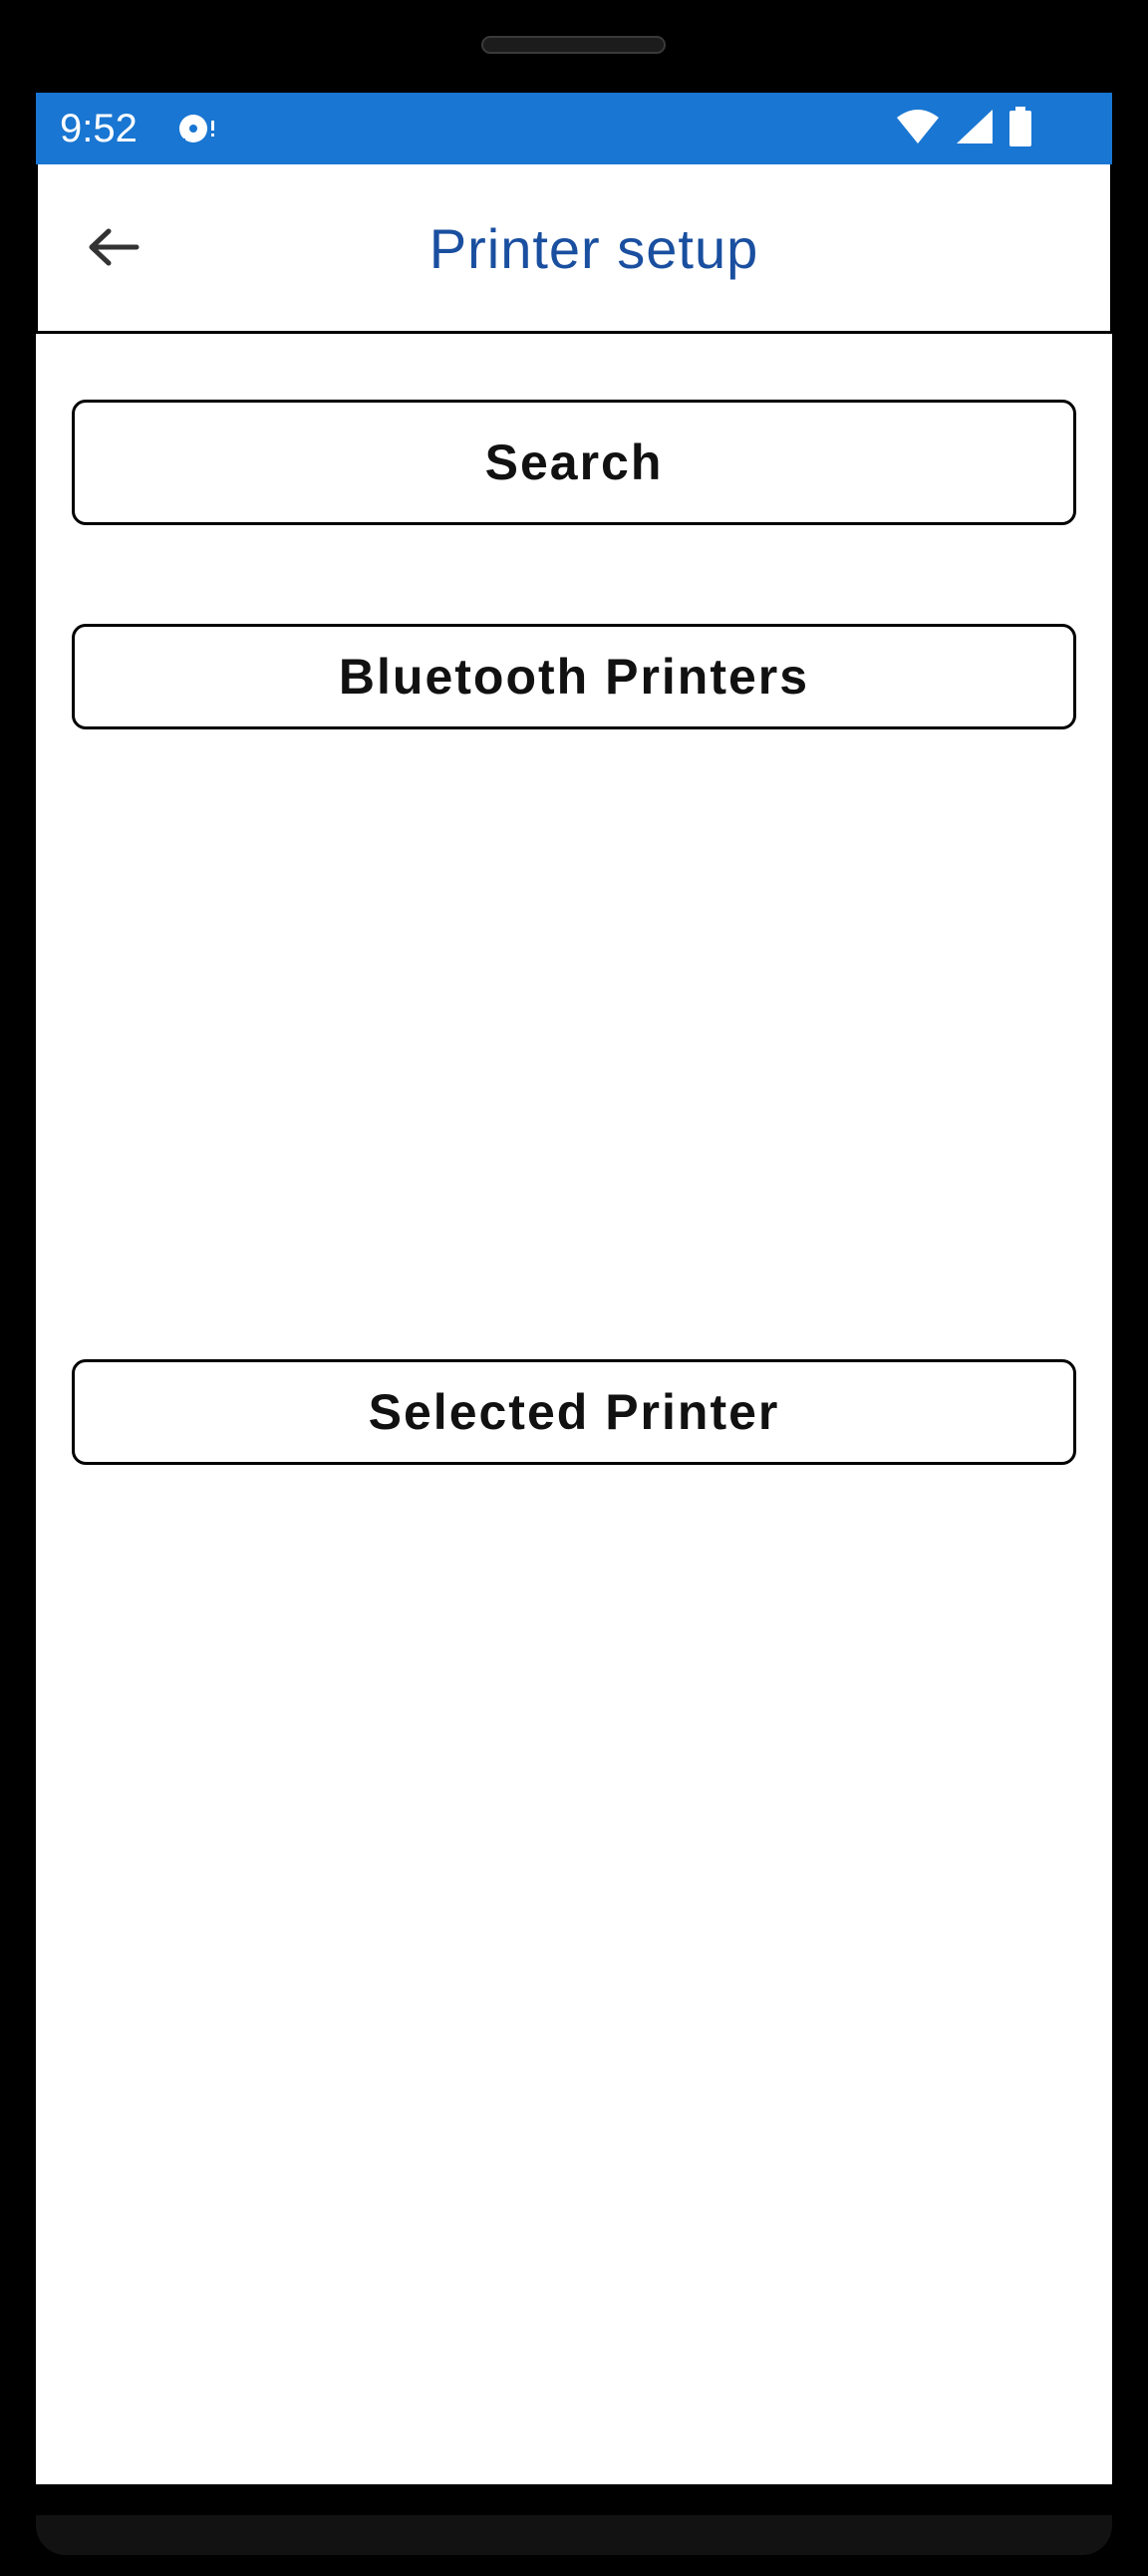 The image size is (1148, 2576). I want to click on bluetooth-printers-button: Bluetooth Printers, so click(574, 676).